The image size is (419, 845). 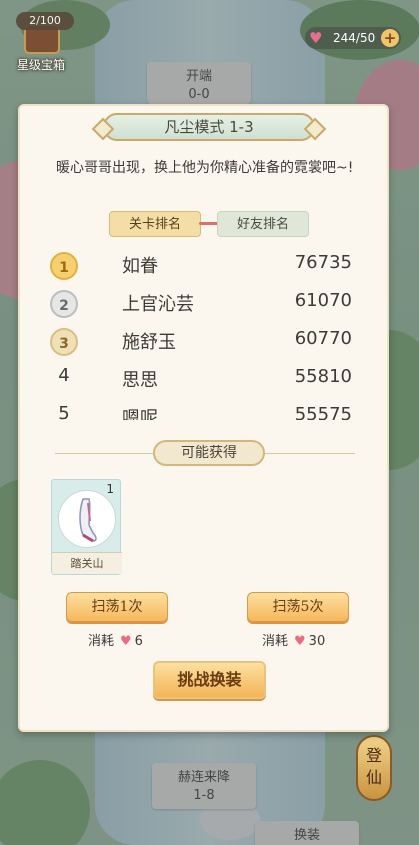 What do you see at coordinates (64, 266) in the screenshot?
I see `gold-medal-icon: 1` at bounding box center [64, 266].